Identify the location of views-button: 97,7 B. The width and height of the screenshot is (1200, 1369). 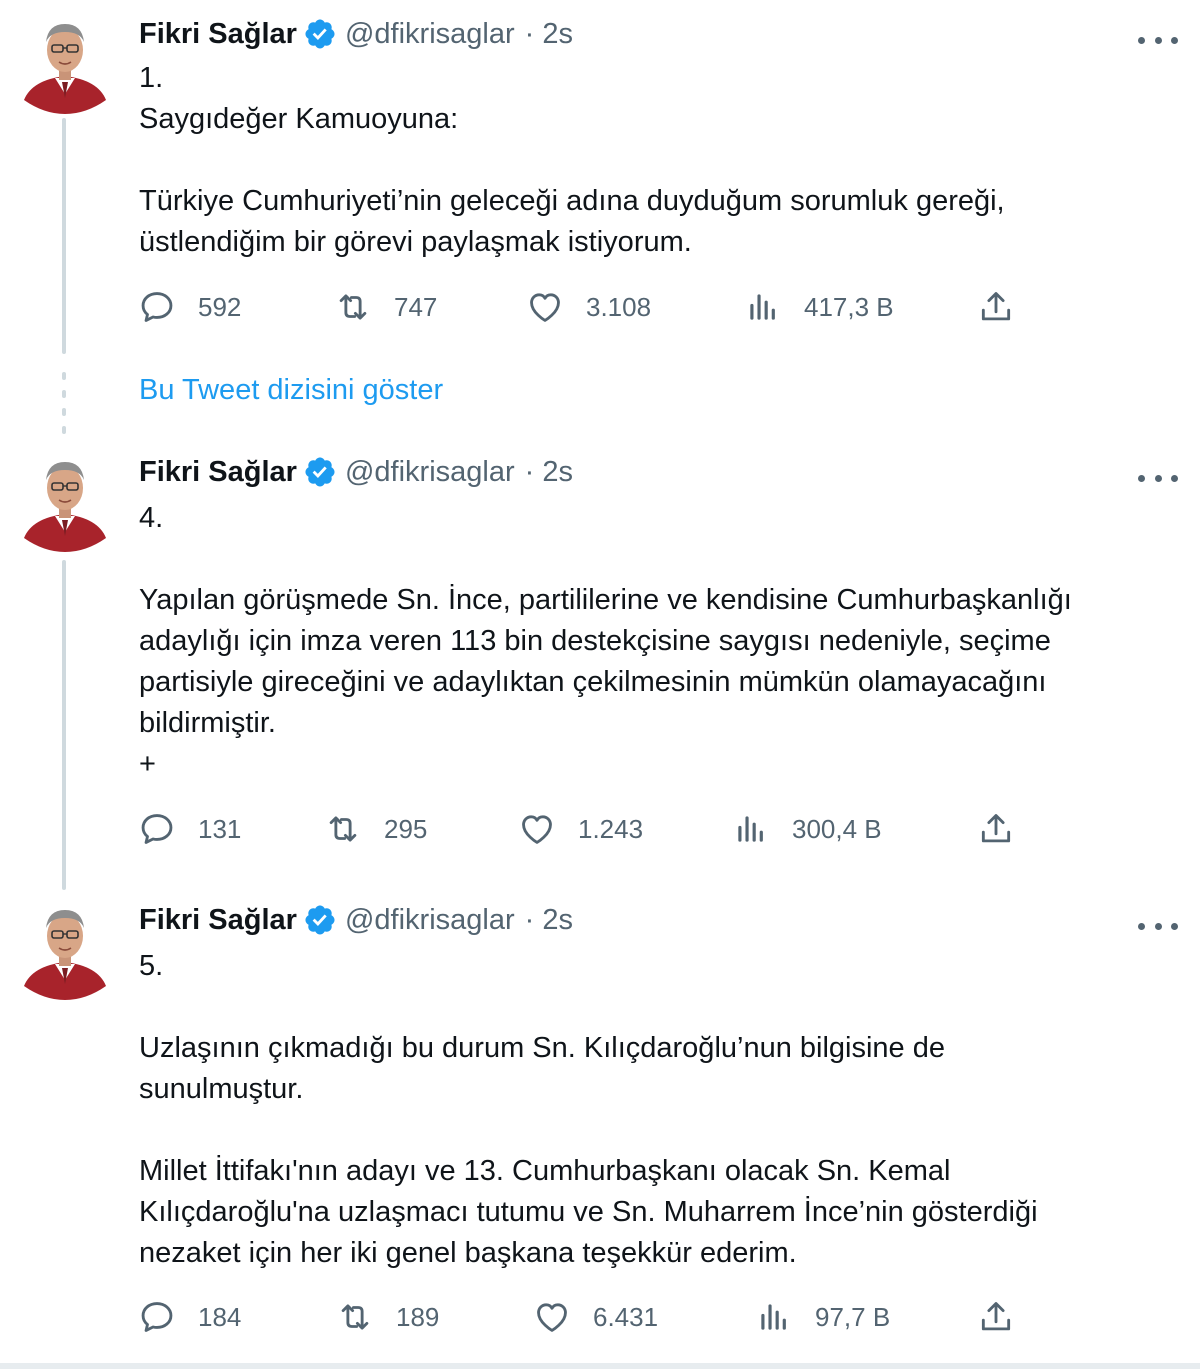
(822, 1317).